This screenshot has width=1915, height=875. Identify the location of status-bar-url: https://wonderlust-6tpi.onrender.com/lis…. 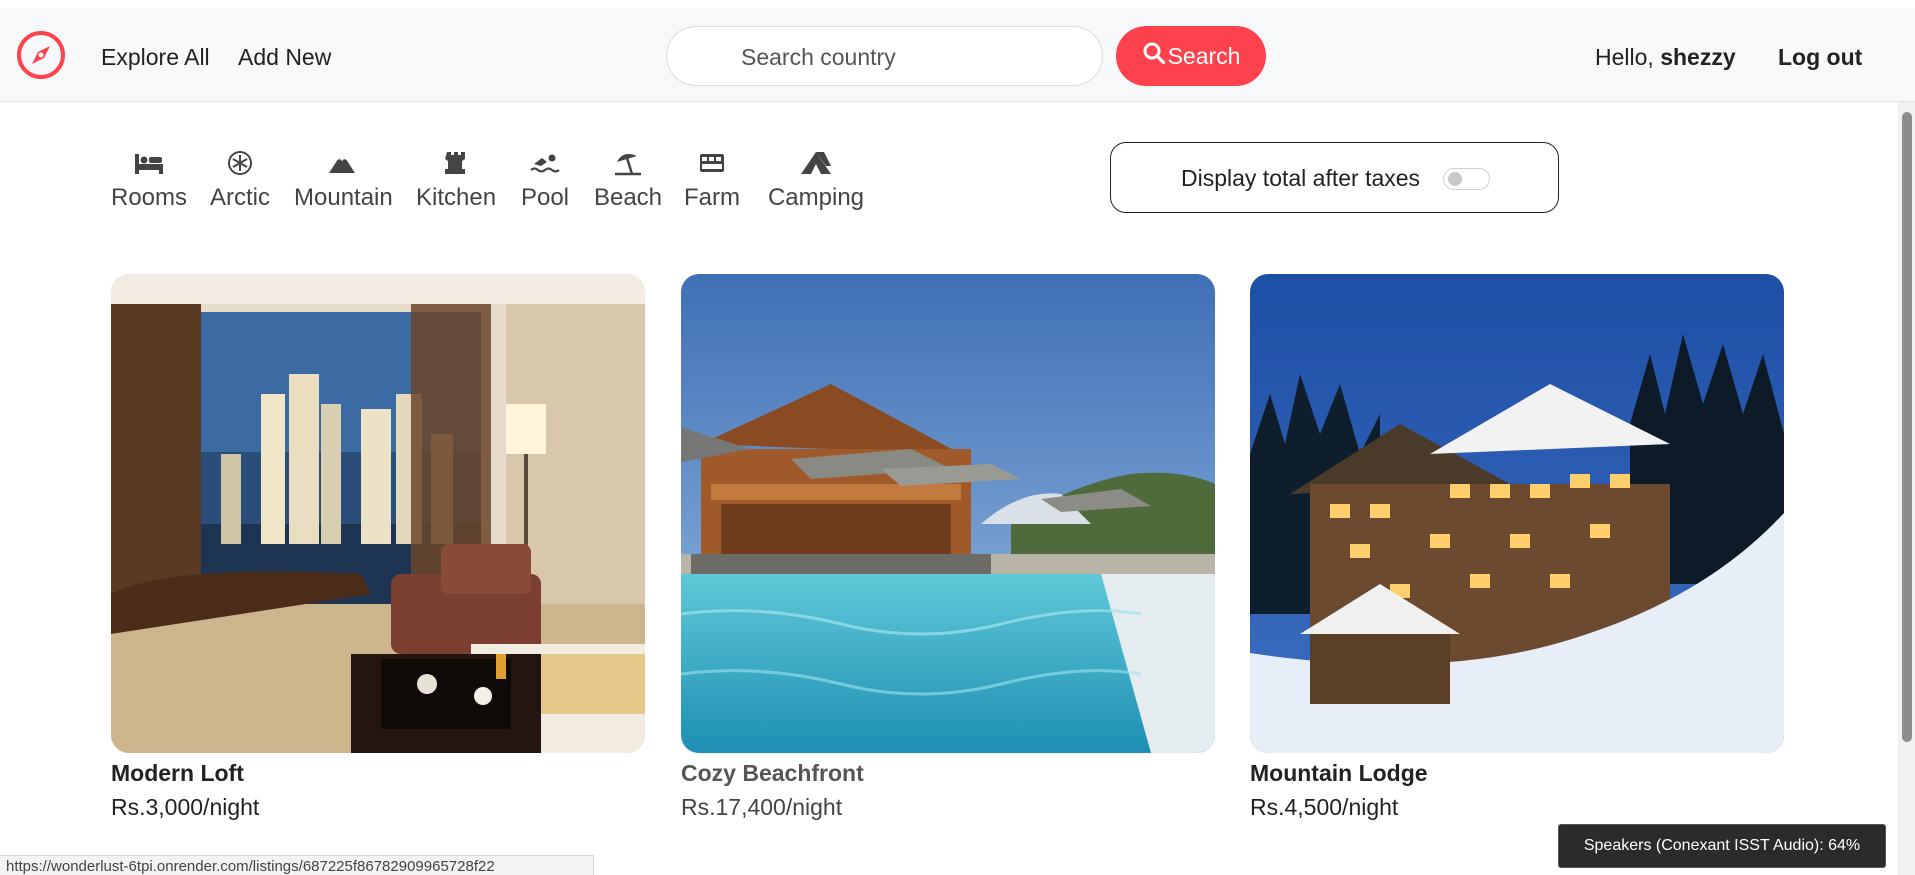
(297, 865).